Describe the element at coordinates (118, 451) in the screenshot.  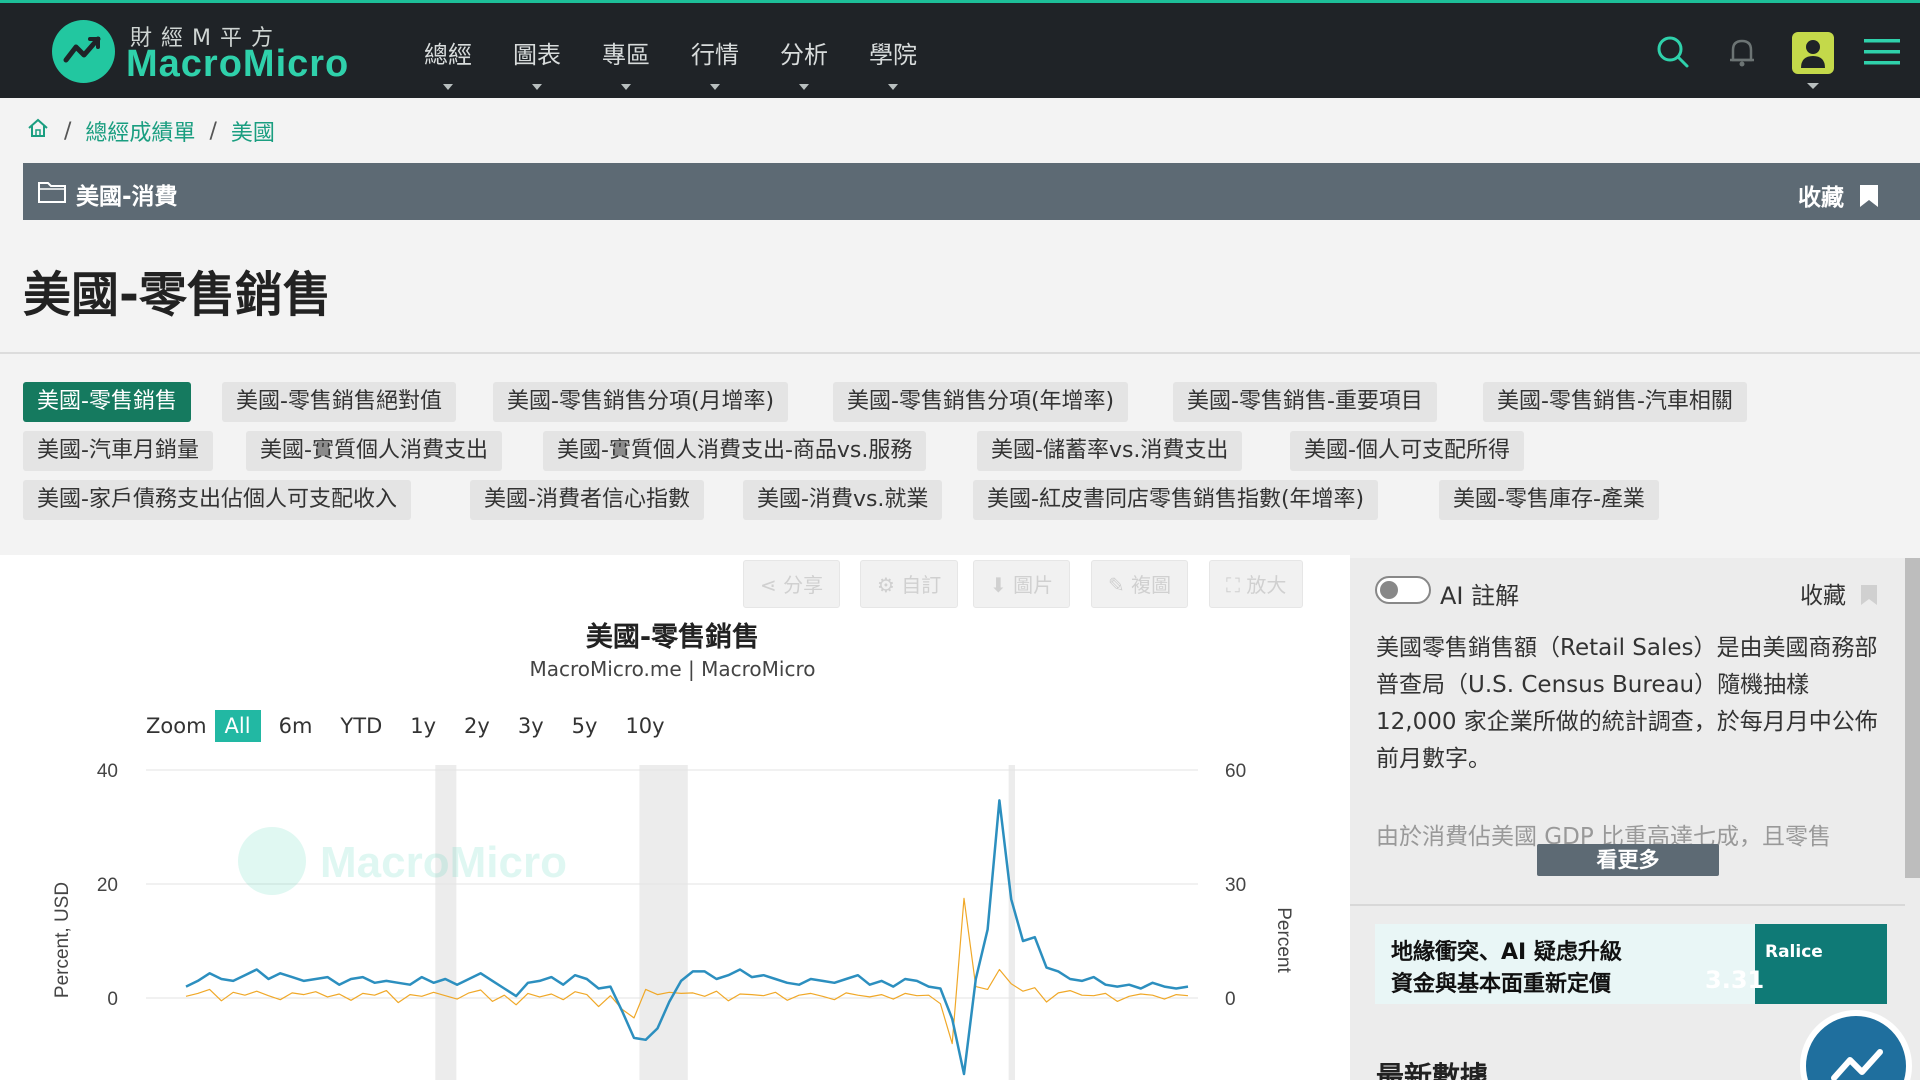
I see `tag-auto-sales: 美國-汽車月銷量` at that location.